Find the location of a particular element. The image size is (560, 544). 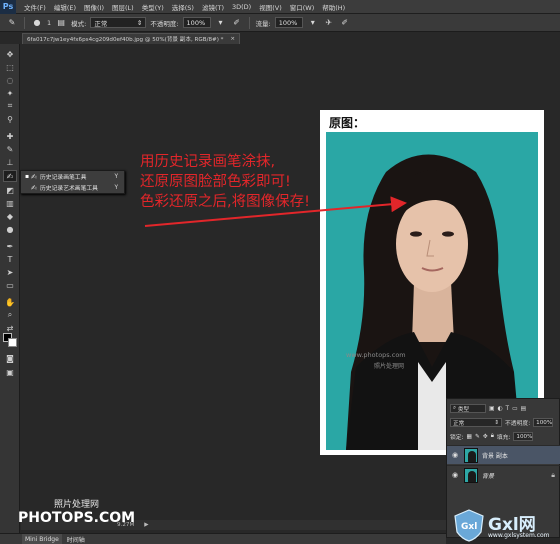

lock-icon: 🔒︎ is located at coordinates (553, 474).